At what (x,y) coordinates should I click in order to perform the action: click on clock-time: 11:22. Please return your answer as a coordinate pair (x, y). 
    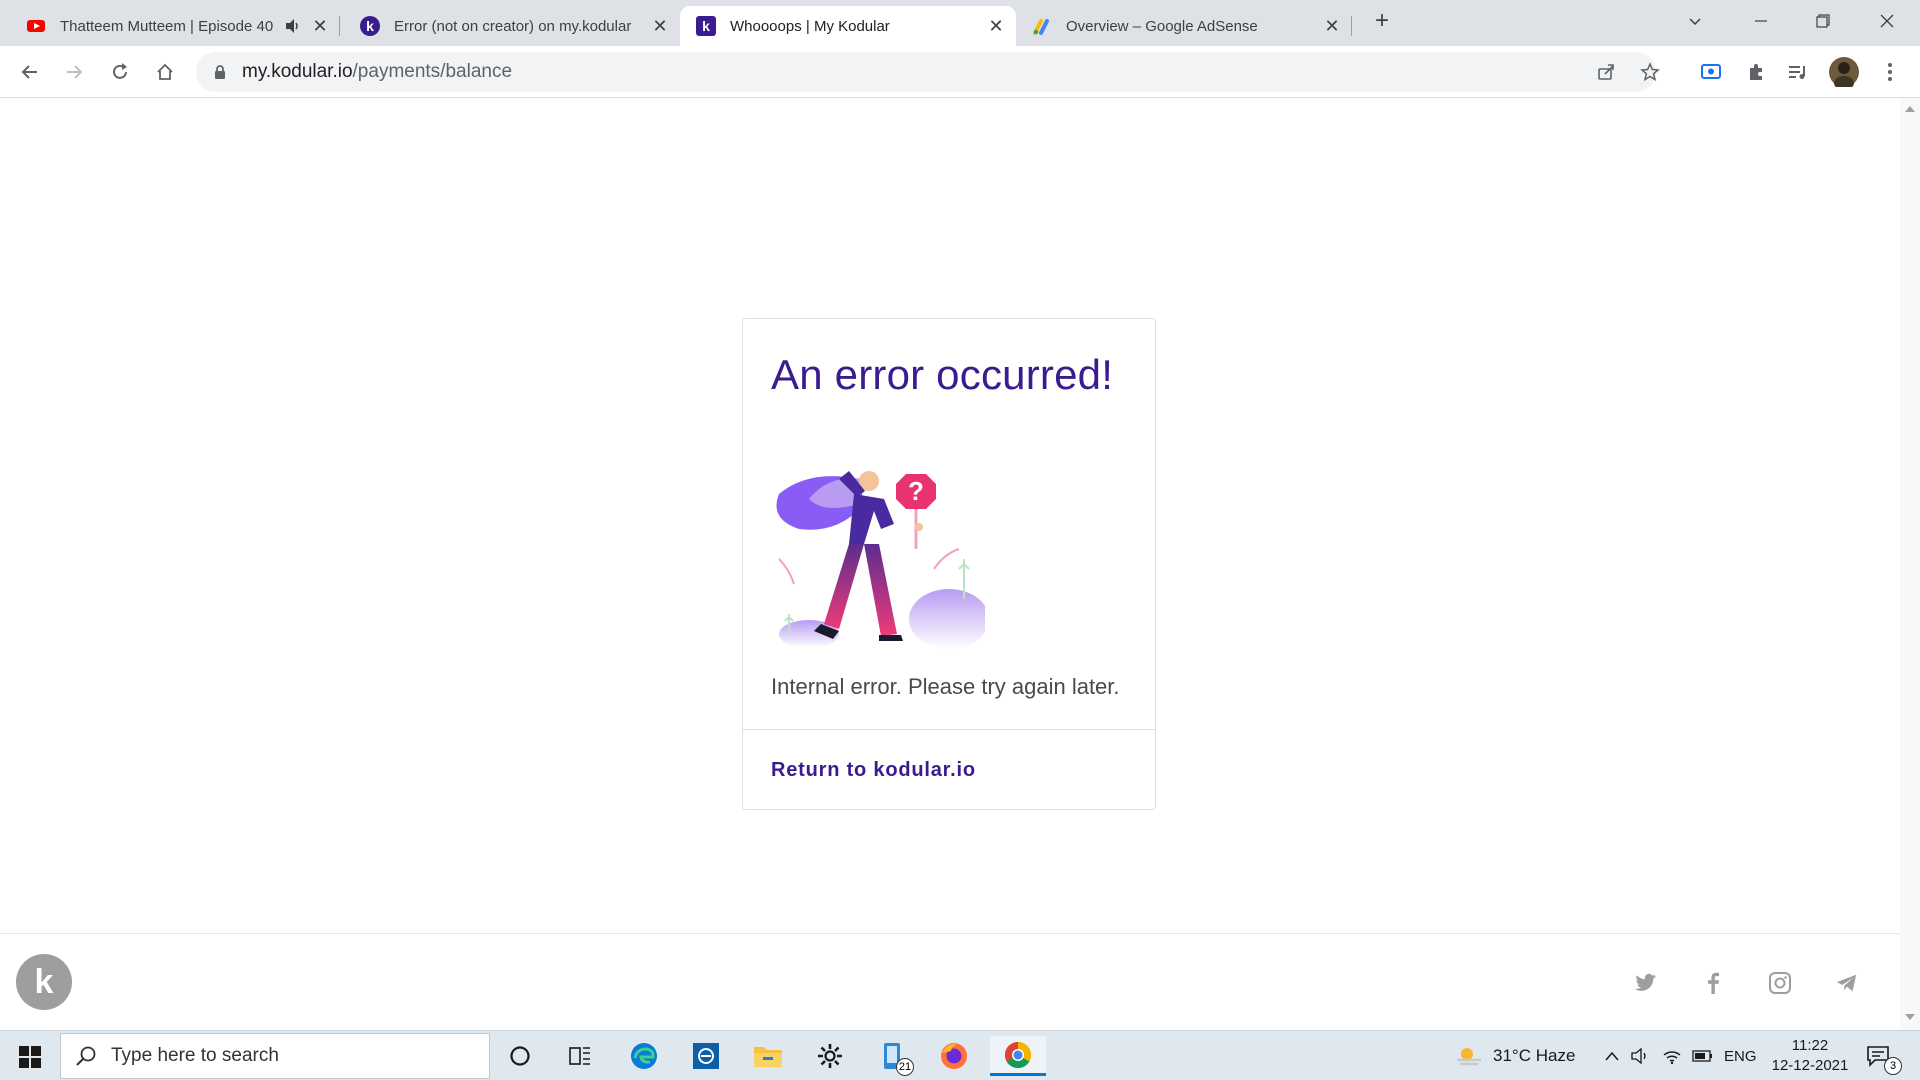
    Looking at the image, I should click on (1810, 1045).